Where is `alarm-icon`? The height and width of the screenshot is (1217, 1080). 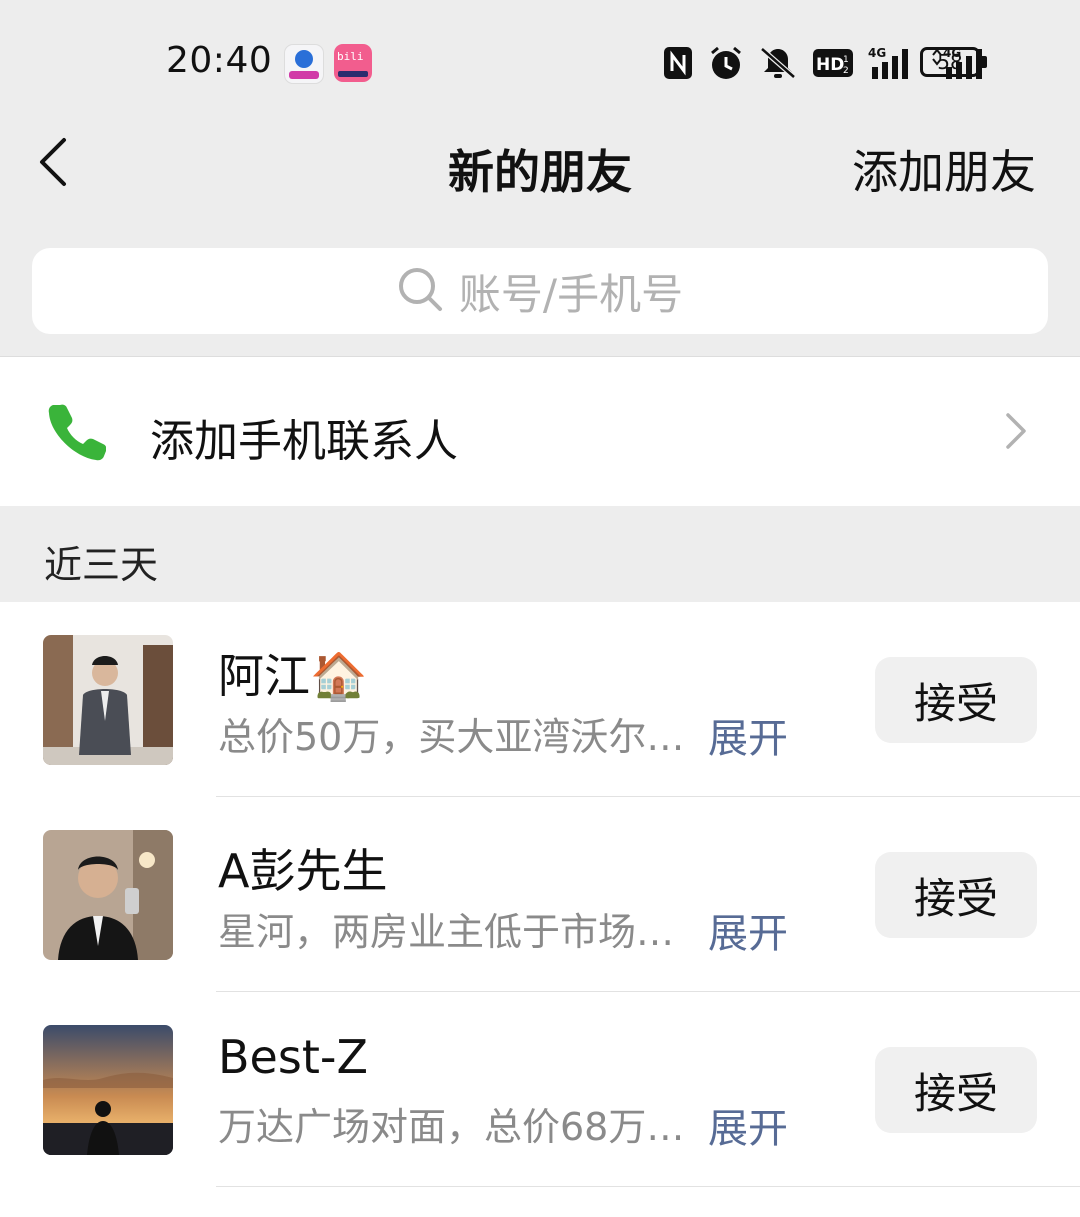 alarm-icon is located at coordinates (726, 63).